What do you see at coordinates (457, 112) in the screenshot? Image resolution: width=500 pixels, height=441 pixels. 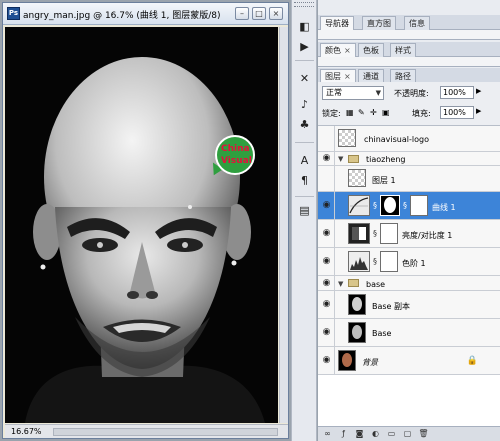 I see `fill-input: 100%` at bounding box center [457, 112].